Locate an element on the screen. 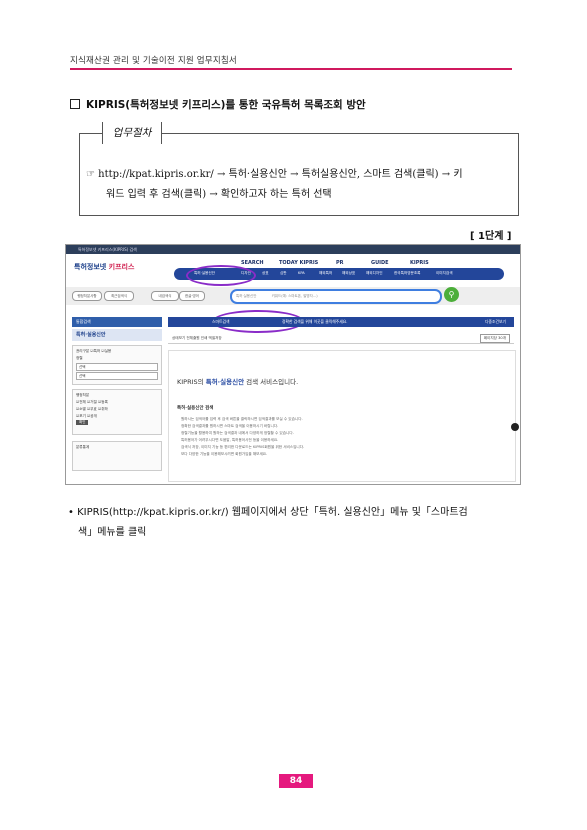 This screenshot has width=587, height=830. sidebar-filter-box: 권리구분 ☑특허 ☑실용 정렬 선택 선택 is located at coordinates (117, 365).